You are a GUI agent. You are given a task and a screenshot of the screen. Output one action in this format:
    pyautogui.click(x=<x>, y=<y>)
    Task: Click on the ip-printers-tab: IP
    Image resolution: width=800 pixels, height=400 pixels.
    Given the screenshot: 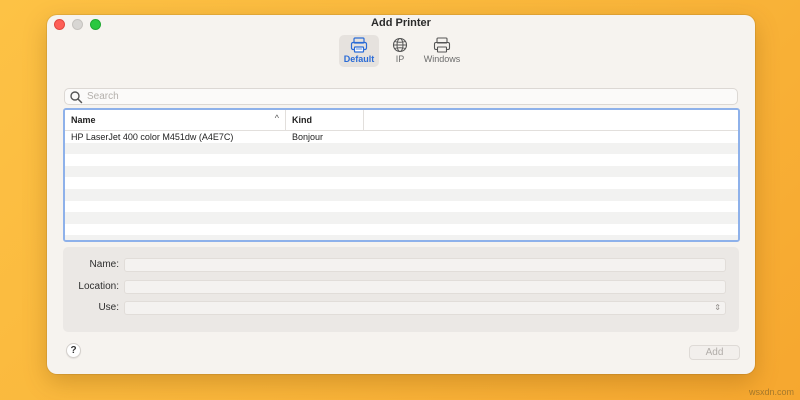 What is the action you would take?
    pyautogui.click(x=400, y=51)
    